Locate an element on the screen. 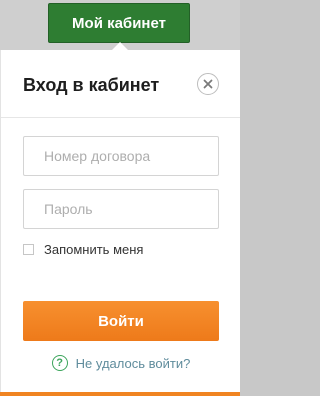  my-cabinet-button: Мой кабинет is located at coordinates (119, 23).